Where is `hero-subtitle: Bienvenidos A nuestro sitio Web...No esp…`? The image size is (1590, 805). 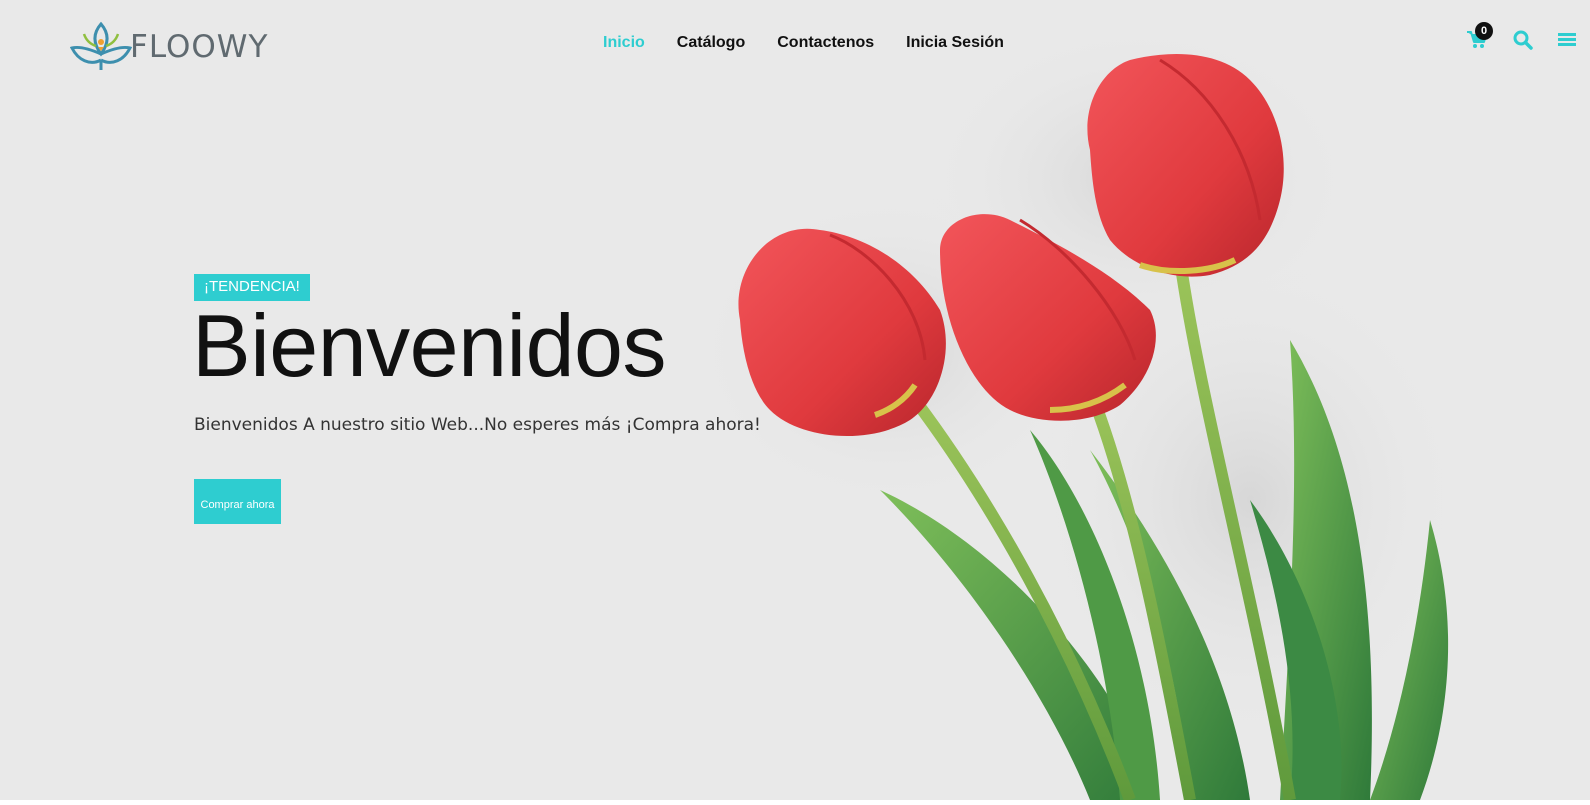 hero-subtitle: Bienvenidos A nuestro sitio Web...No esp… is located at coordinates (477, 425).